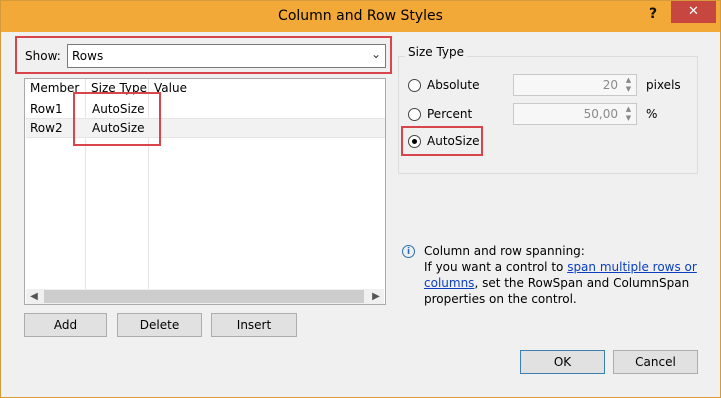 The height and width of the screenshot is (398, 721). Describe the element at coordinates (414, 114) in the screenshot. I see `percent-radio` at that location.